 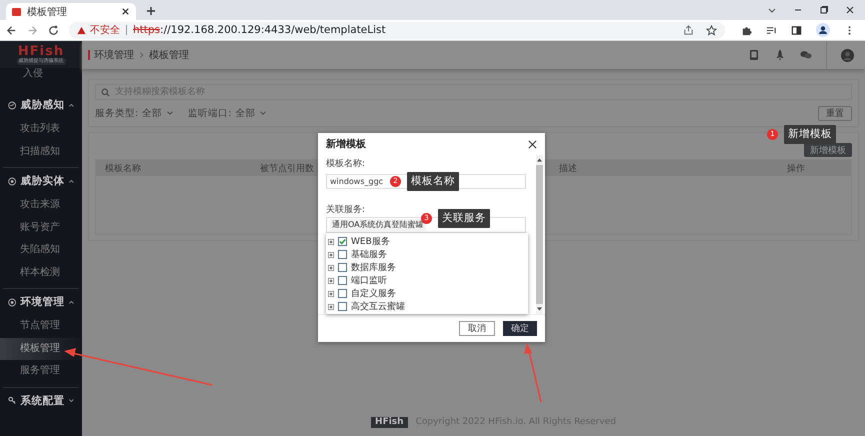 I want to click on logo: HFish, so click(x=41, y=51).